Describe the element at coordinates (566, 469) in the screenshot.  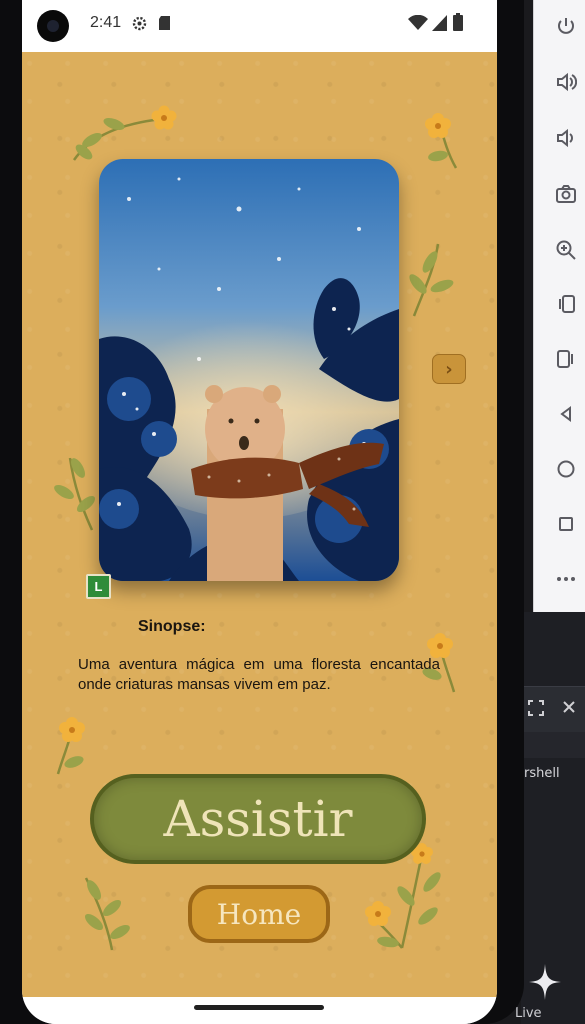
I see `home-icon` at that location.